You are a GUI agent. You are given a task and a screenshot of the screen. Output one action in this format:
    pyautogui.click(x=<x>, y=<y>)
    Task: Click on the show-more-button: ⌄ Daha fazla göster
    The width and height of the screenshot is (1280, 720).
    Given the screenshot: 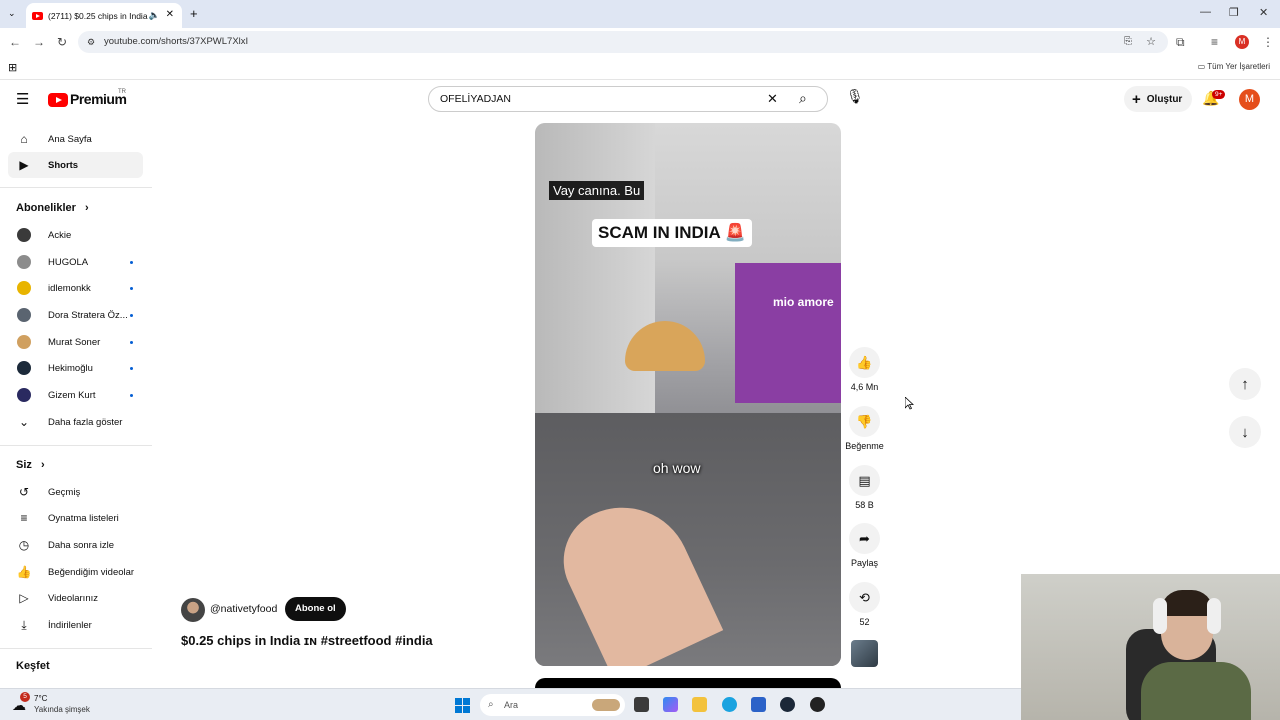 What is the action you would take?
    pyautogui.click(x=75, y=422)
    